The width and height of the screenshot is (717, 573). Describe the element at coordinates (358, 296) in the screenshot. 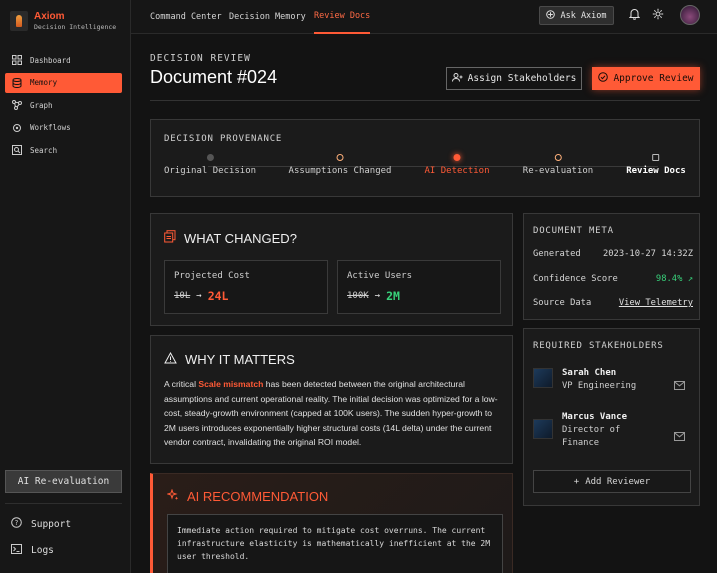

I see `metric-old-value: 100K` at that location.